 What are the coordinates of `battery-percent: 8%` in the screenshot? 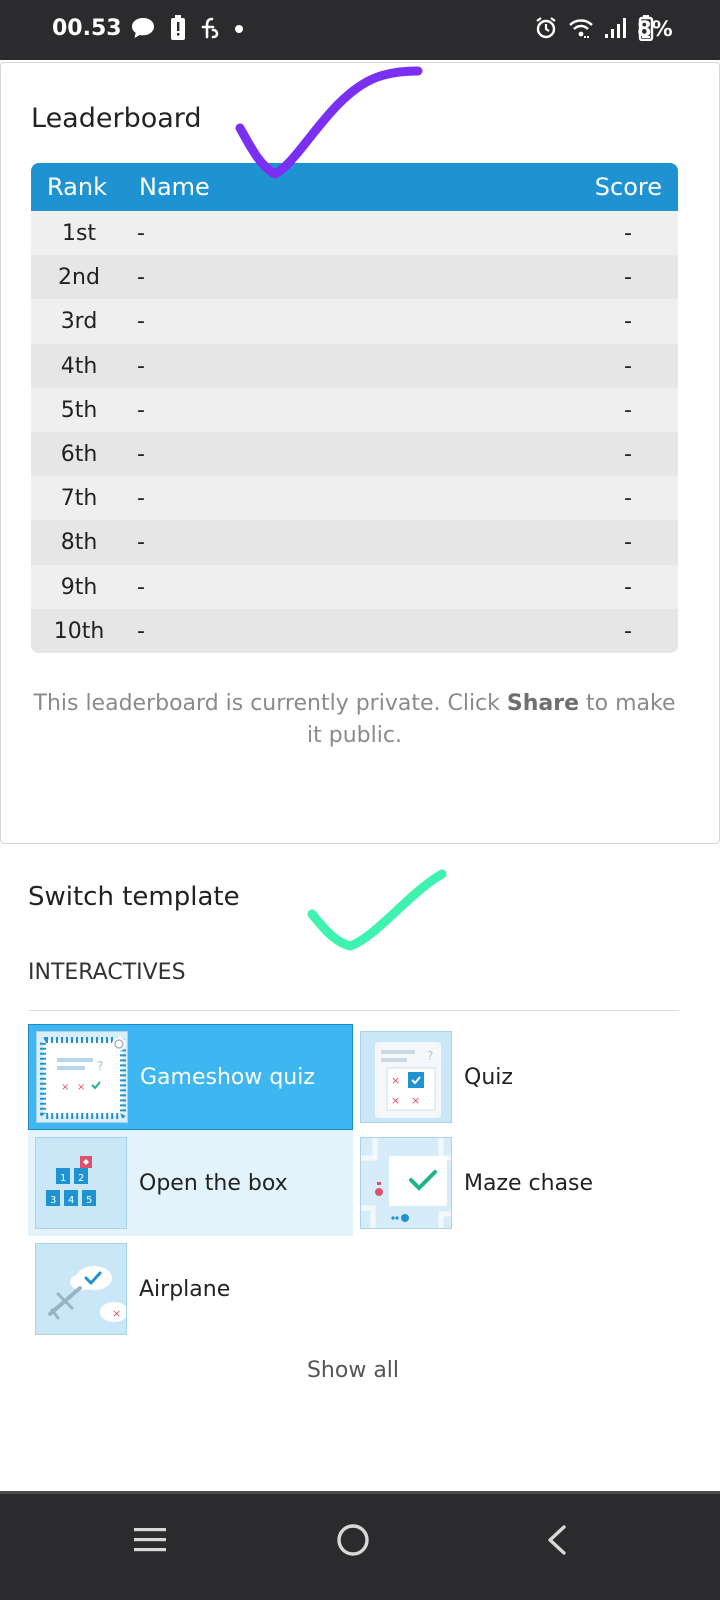 It's located at (655, 29).